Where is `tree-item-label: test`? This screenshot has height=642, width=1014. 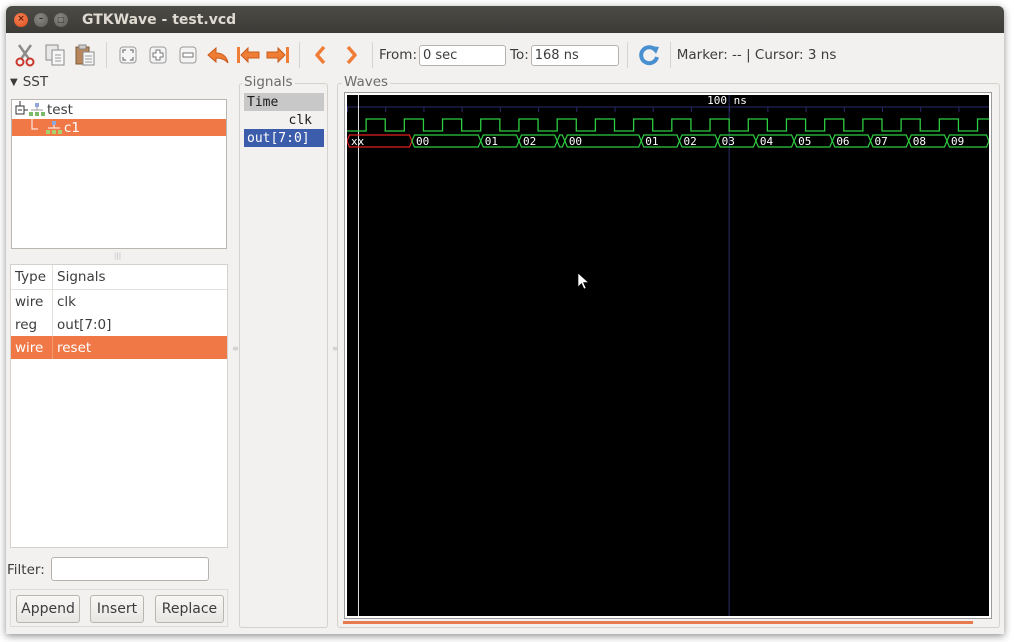 tree-item-label: test is located at coordinates (60, 109).